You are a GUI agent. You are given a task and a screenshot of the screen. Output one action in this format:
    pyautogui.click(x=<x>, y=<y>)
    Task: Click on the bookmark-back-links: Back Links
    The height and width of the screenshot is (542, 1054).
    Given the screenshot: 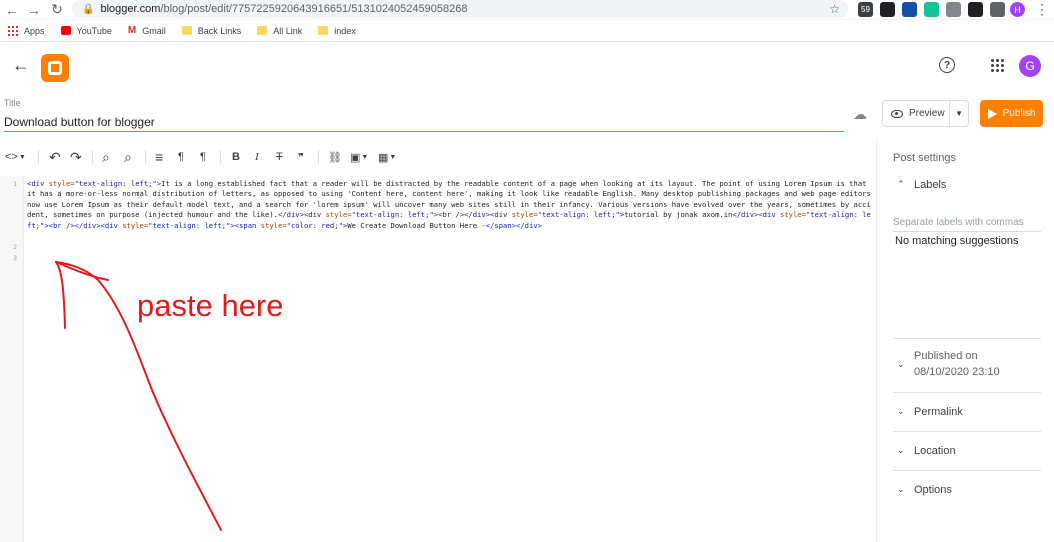 What is the action you would take?
    pyautogui.click(x=211, y=30)
    